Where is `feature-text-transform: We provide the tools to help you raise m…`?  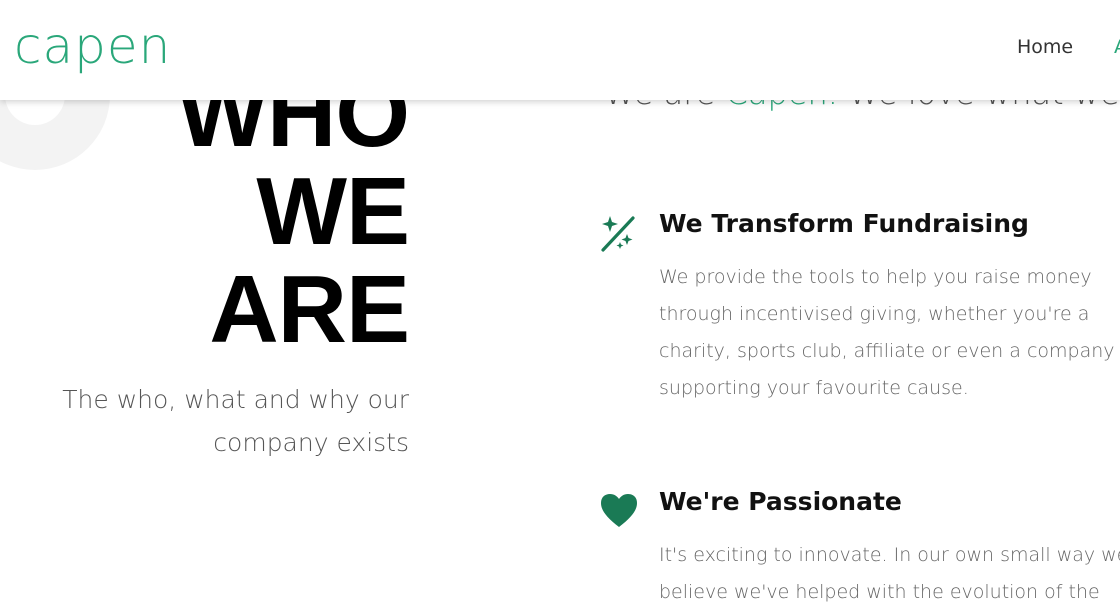 feature-text-transform: We provide the tools to help you raise m… is located at coordinates (887, 332).